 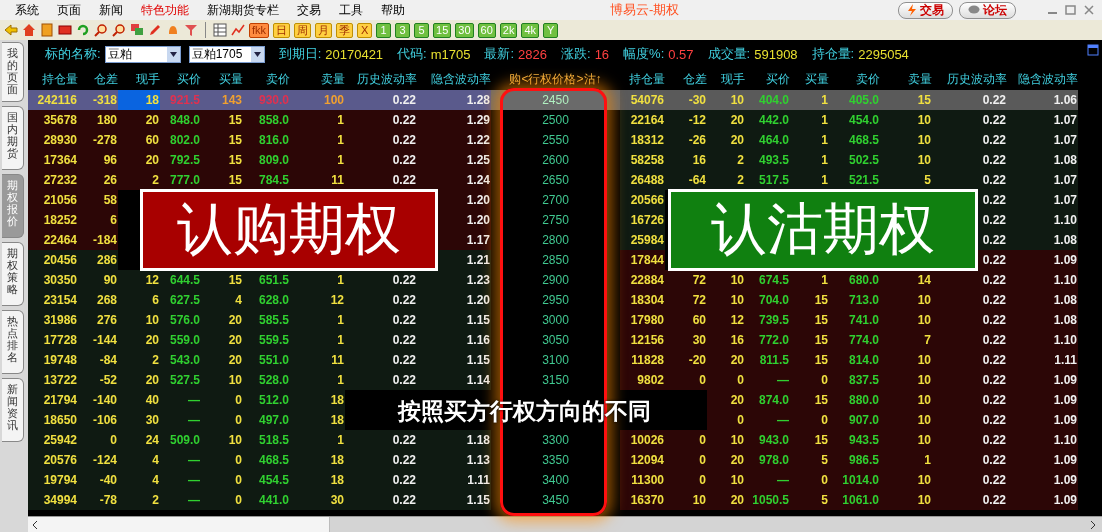 I want to click on product-dropdown: 豆粕, so click(x=142, y=54).